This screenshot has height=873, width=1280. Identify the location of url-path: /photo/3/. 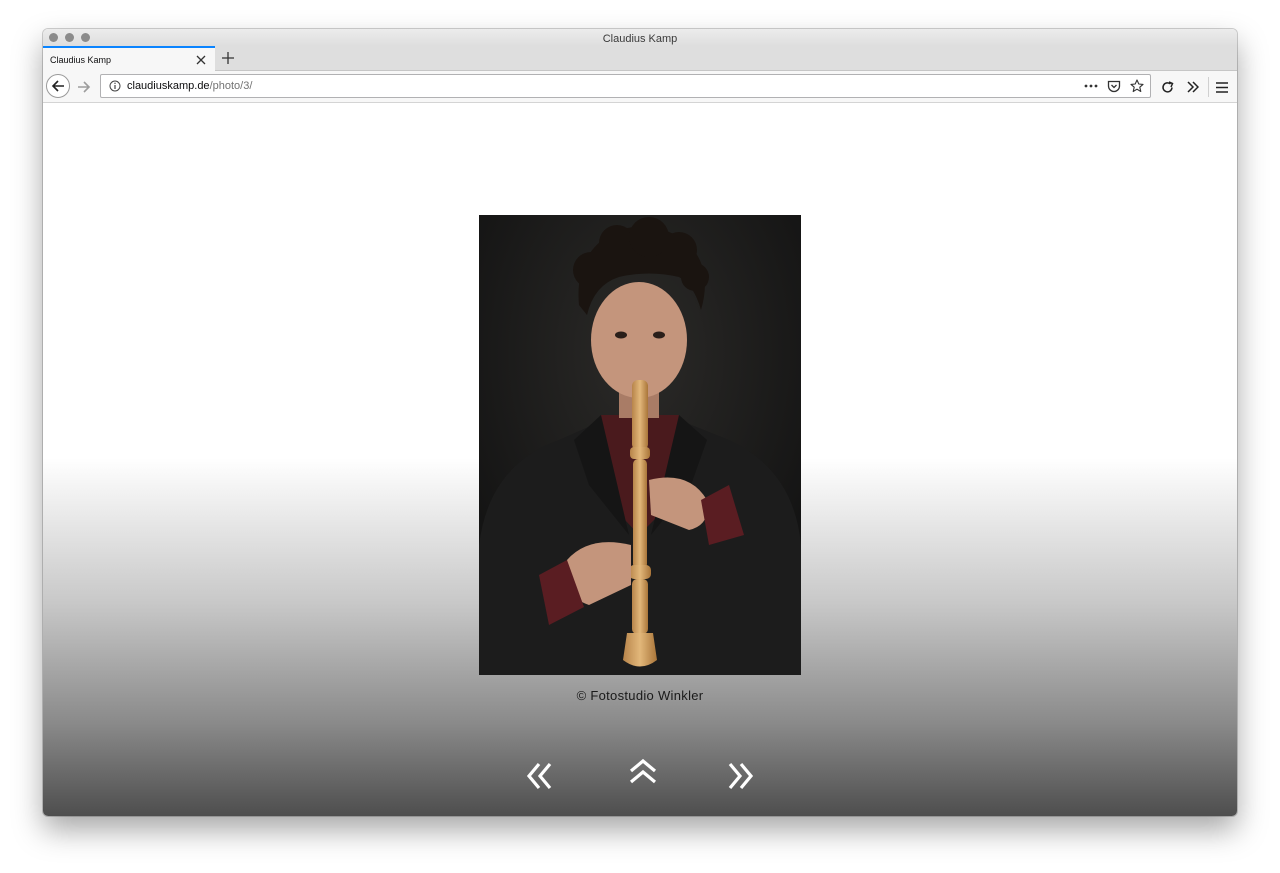
(231, 86).